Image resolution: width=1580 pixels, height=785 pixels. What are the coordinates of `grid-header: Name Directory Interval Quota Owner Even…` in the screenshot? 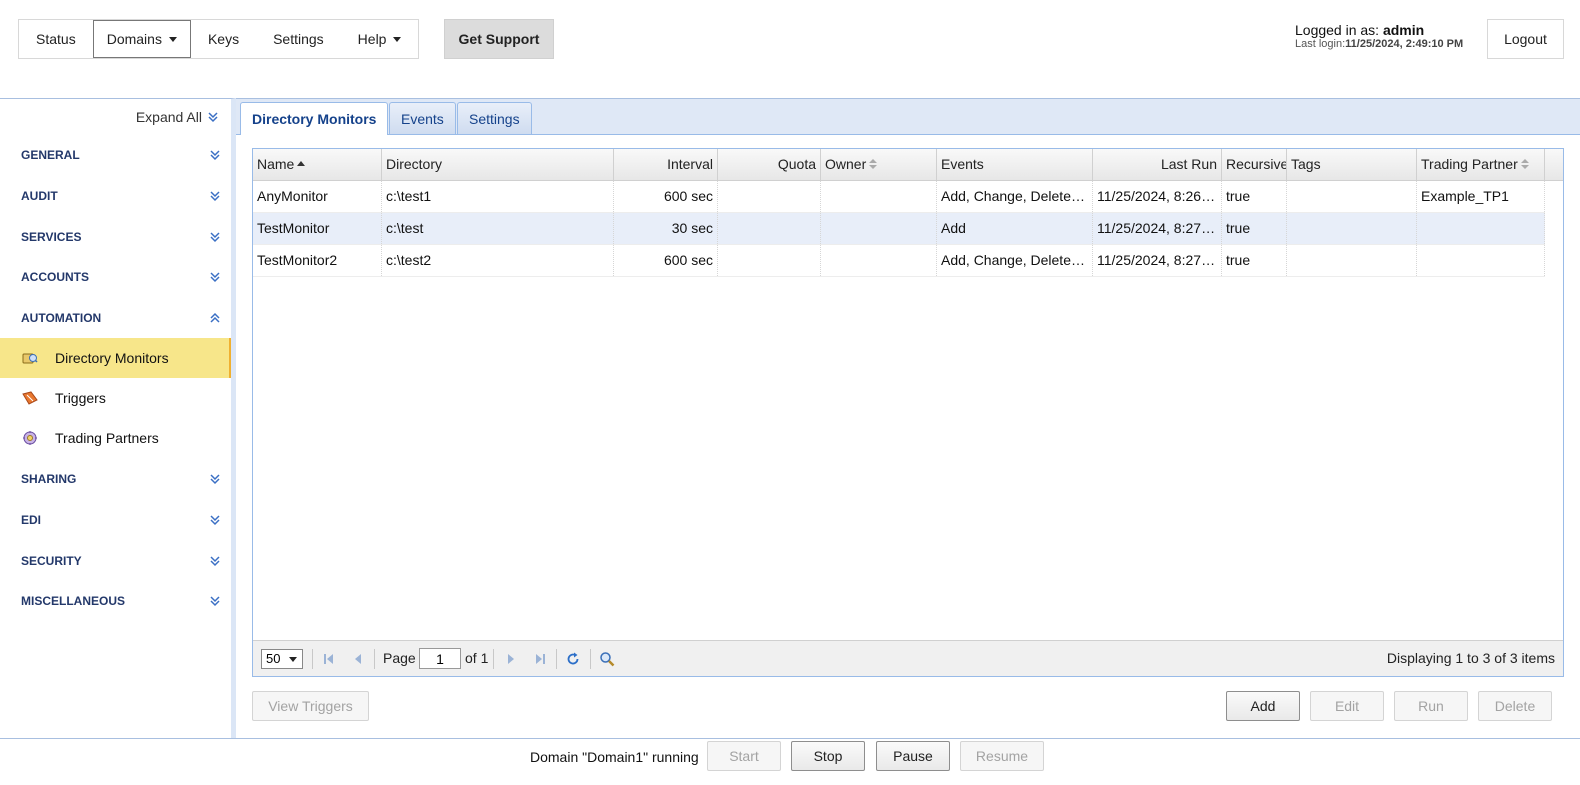 It's located at (908, 165).